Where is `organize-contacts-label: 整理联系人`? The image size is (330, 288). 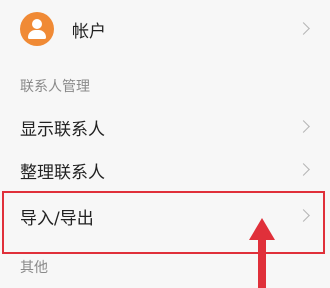 organize-contacts-label: 整理联系人 is located at coordinates (62, 172).